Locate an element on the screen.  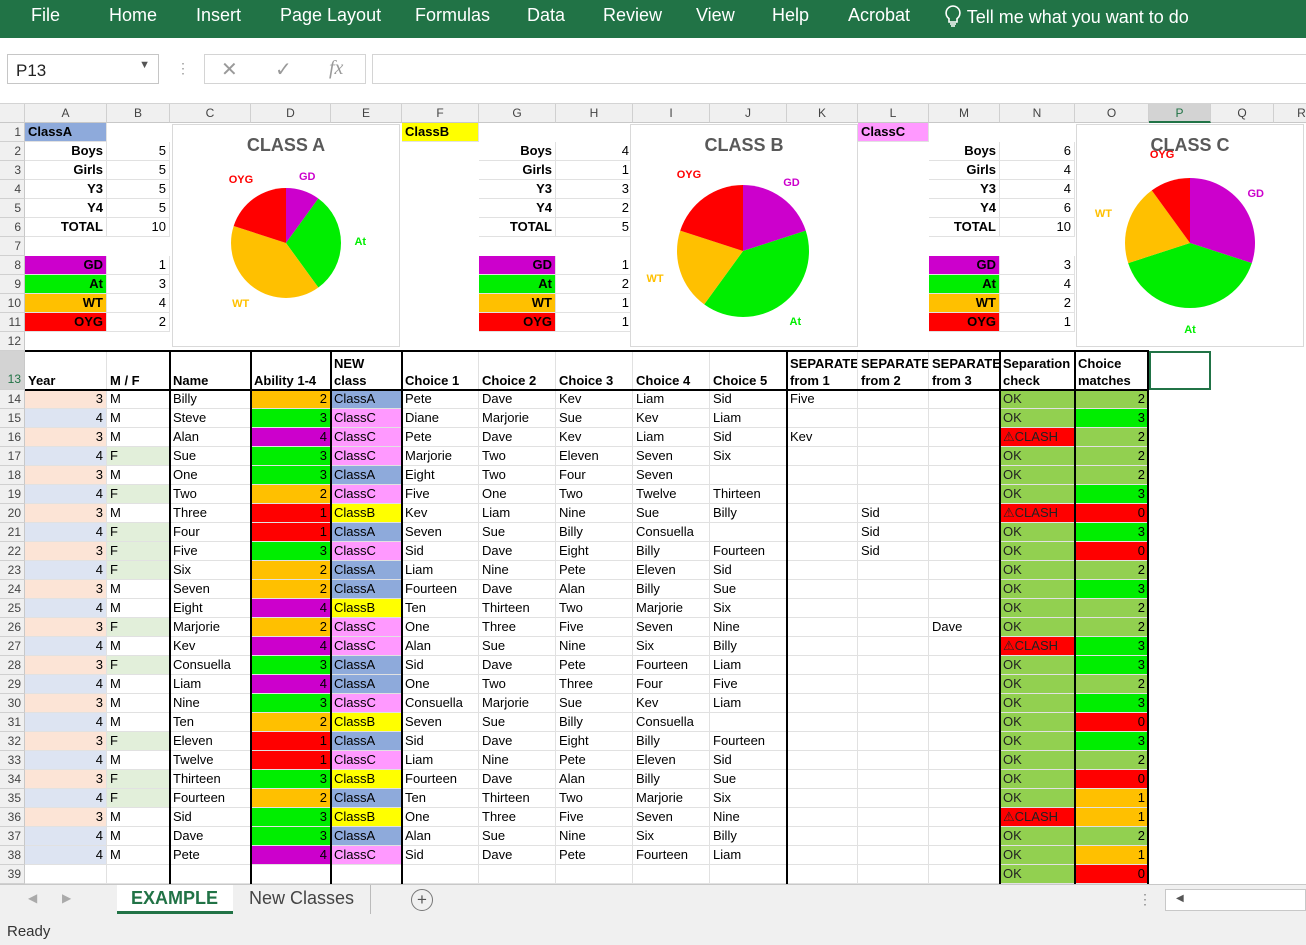
row-header-5: 5 is located at coordinates (12, 208).